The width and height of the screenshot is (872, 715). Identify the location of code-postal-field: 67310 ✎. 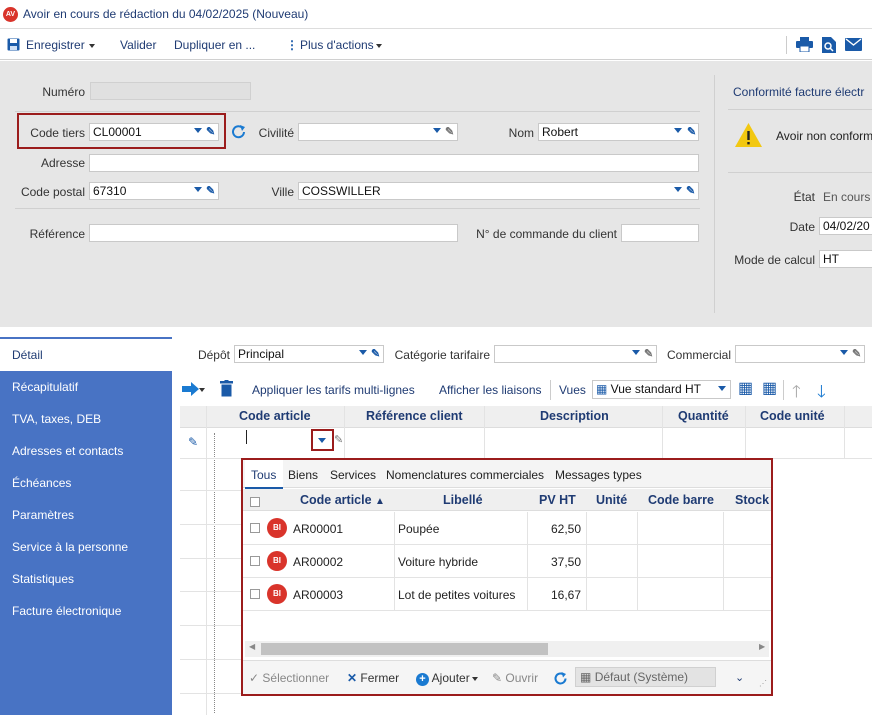
(154, 191).